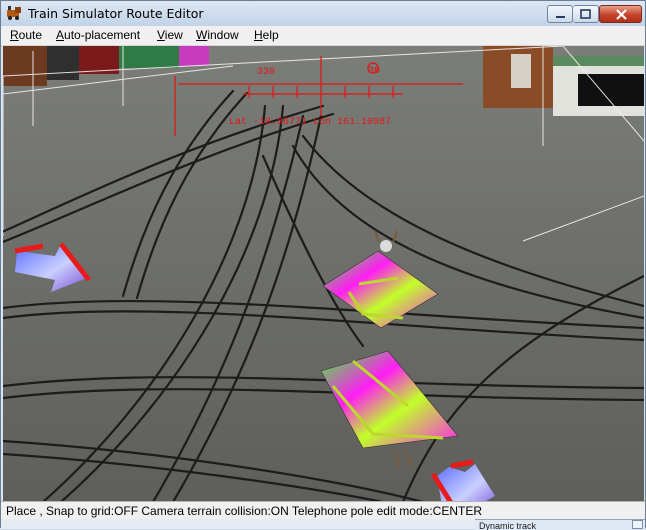 Image resolution: width=646 pixels, height=530 pixels. What do you see at coordinates (223, 35) in the screenshot?
I see `menu-window-label: indow` at bounding box center [223, 35].